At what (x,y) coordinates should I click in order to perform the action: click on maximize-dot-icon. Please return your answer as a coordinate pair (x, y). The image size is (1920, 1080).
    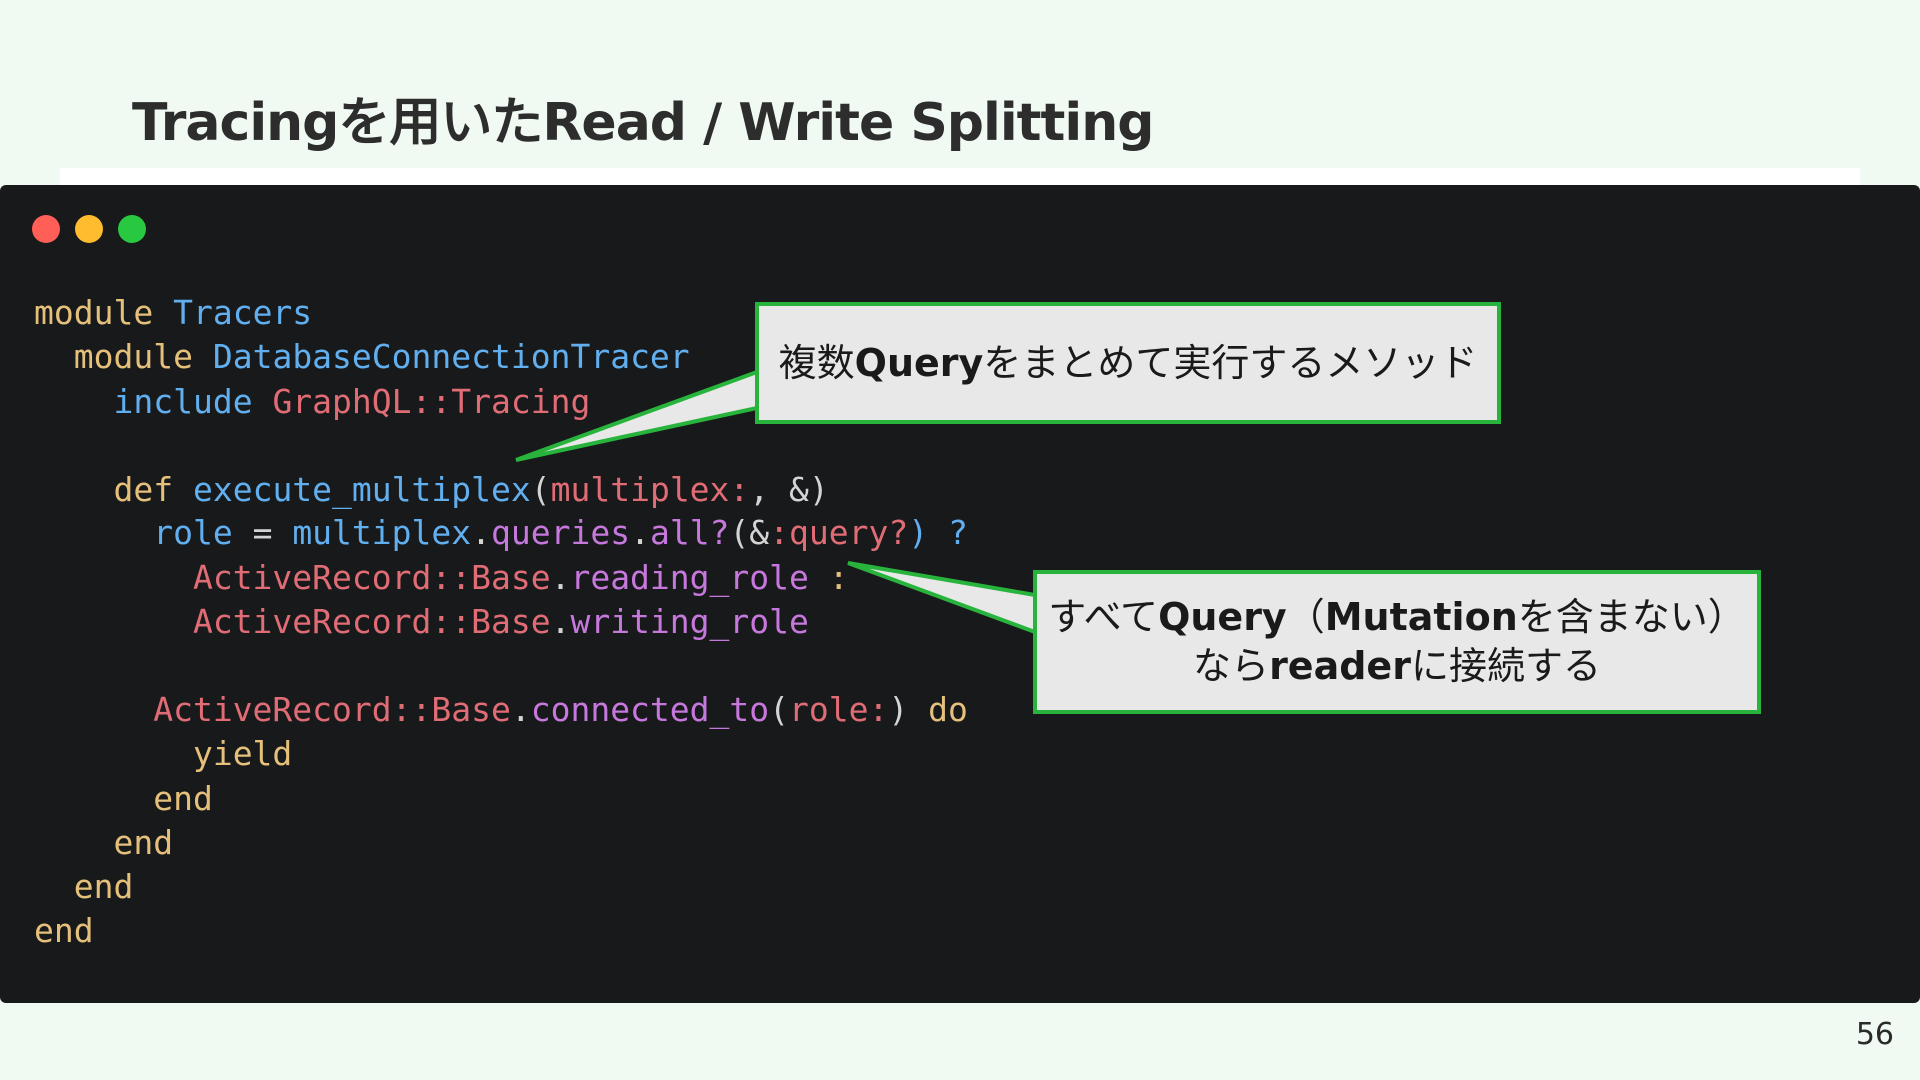
    Looking at the image, I should click on (132, 229).